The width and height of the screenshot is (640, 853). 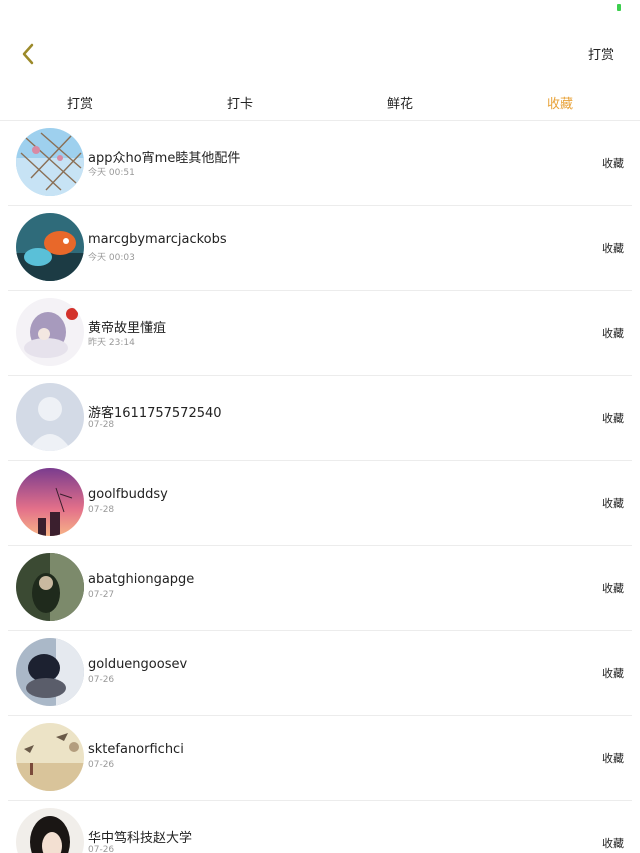 I want to click on user-name: goolfbuddsy, so click(x=128, y=494).